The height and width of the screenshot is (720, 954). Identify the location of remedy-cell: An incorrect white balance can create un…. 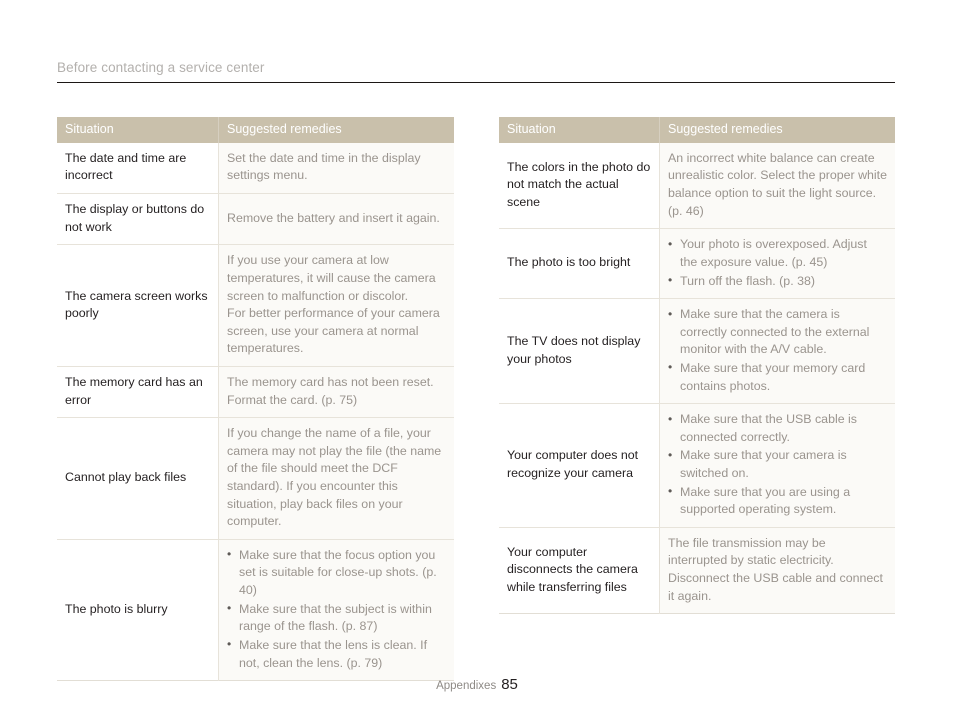
(777, 185).